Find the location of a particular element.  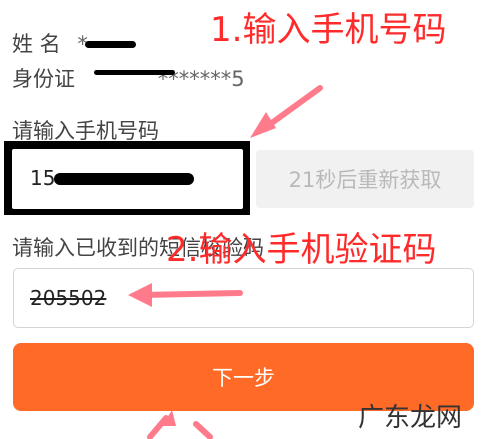

watermark-logo: 广东龙网 is located at coordinates (410, 418).